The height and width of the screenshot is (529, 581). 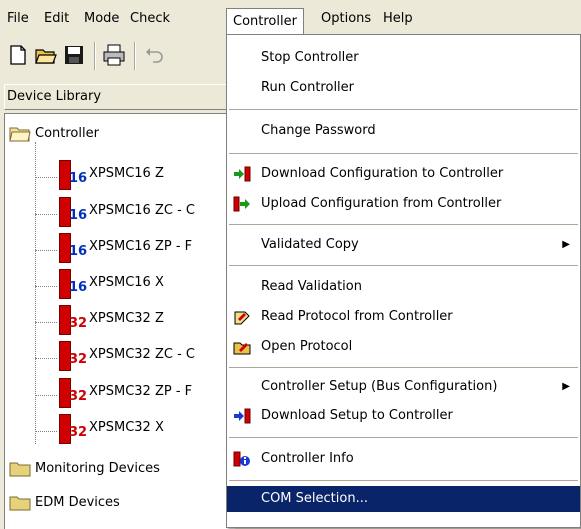 What do you see at coordinates (56, 19) in the screenshot?
I see `menu-edit: Edit` at bounding box center [56, 19].